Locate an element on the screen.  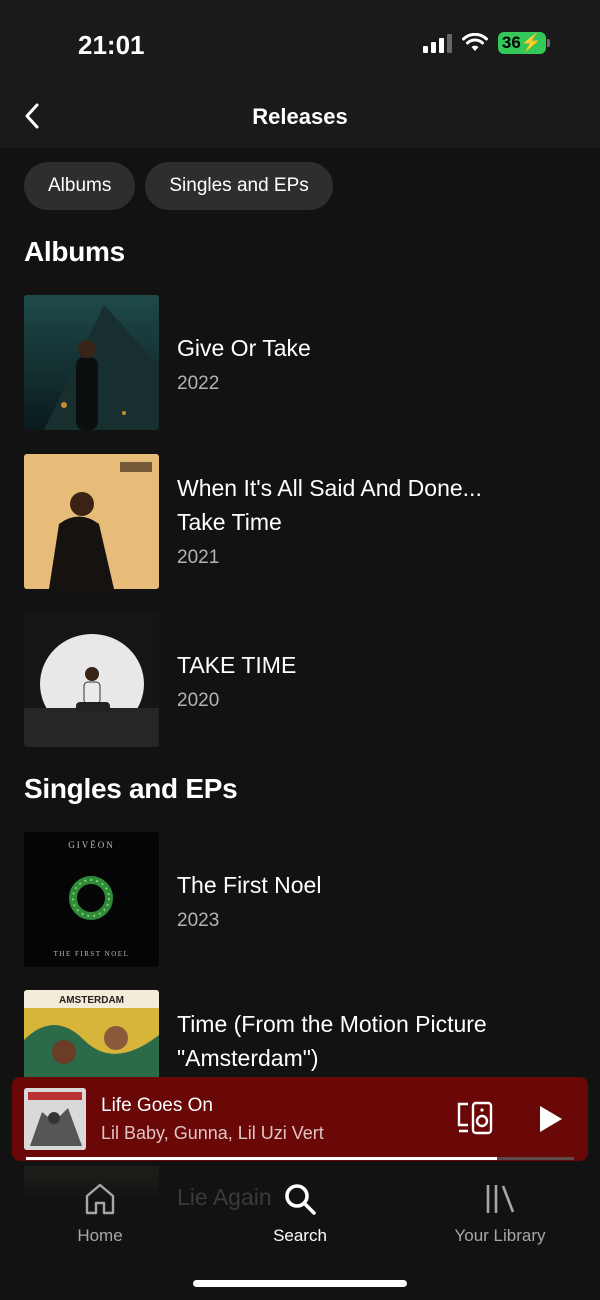
home-icon is located at coordinates (100, 1199).